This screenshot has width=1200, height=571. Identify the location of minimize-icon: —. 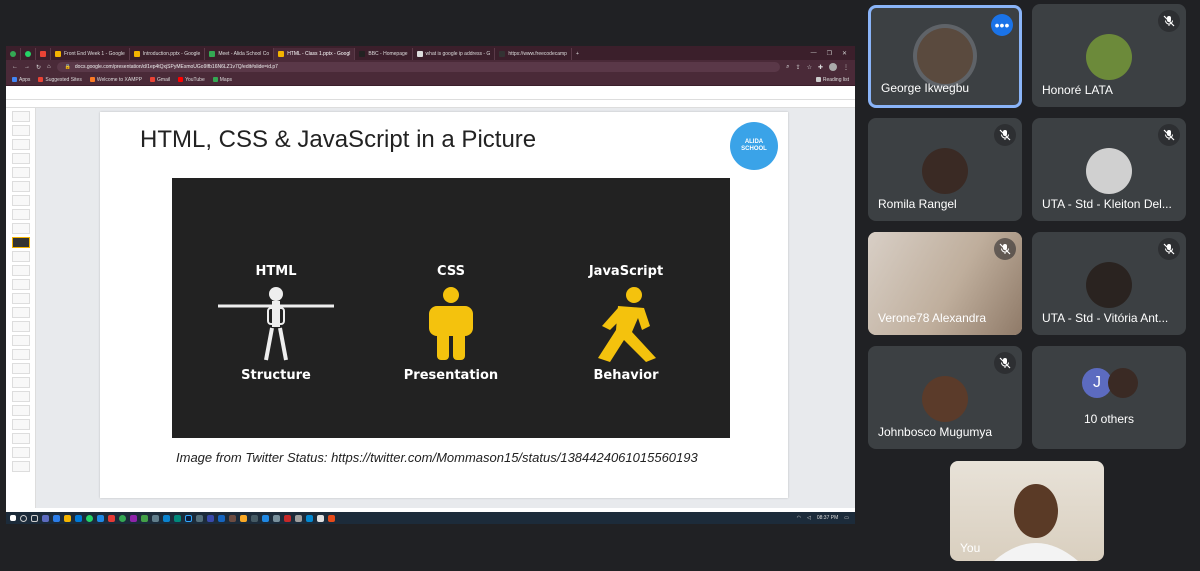
(814, 53).